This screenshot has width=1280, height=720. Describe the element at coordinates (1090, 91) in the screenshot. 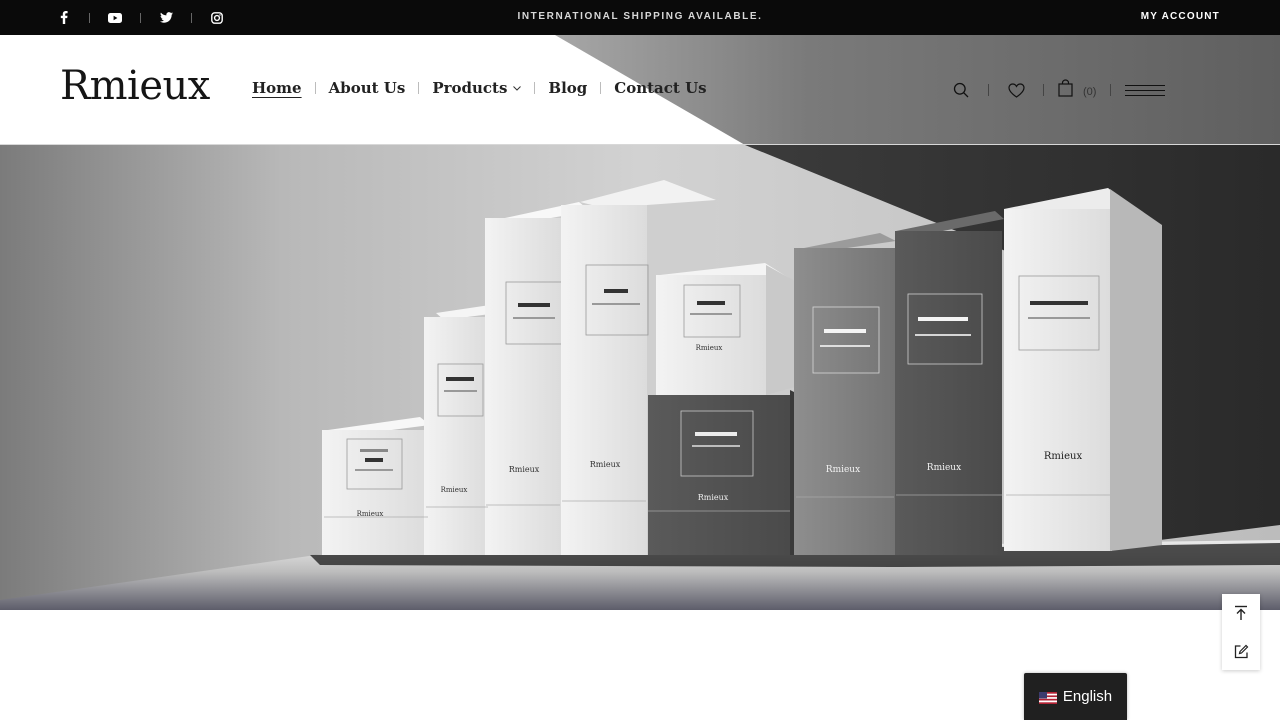

I see `cart-count: (0)` at that location.